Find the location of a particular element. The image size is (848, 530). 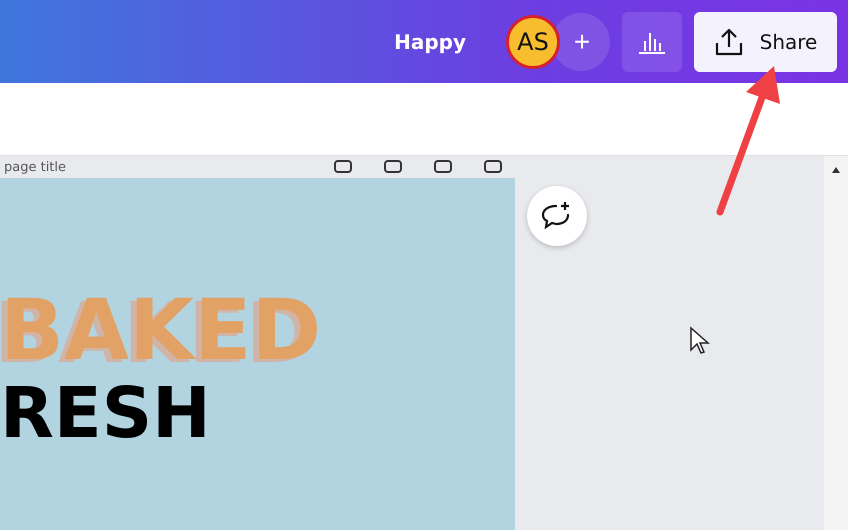

design-name: Happy is located at coordinates (430, 42).